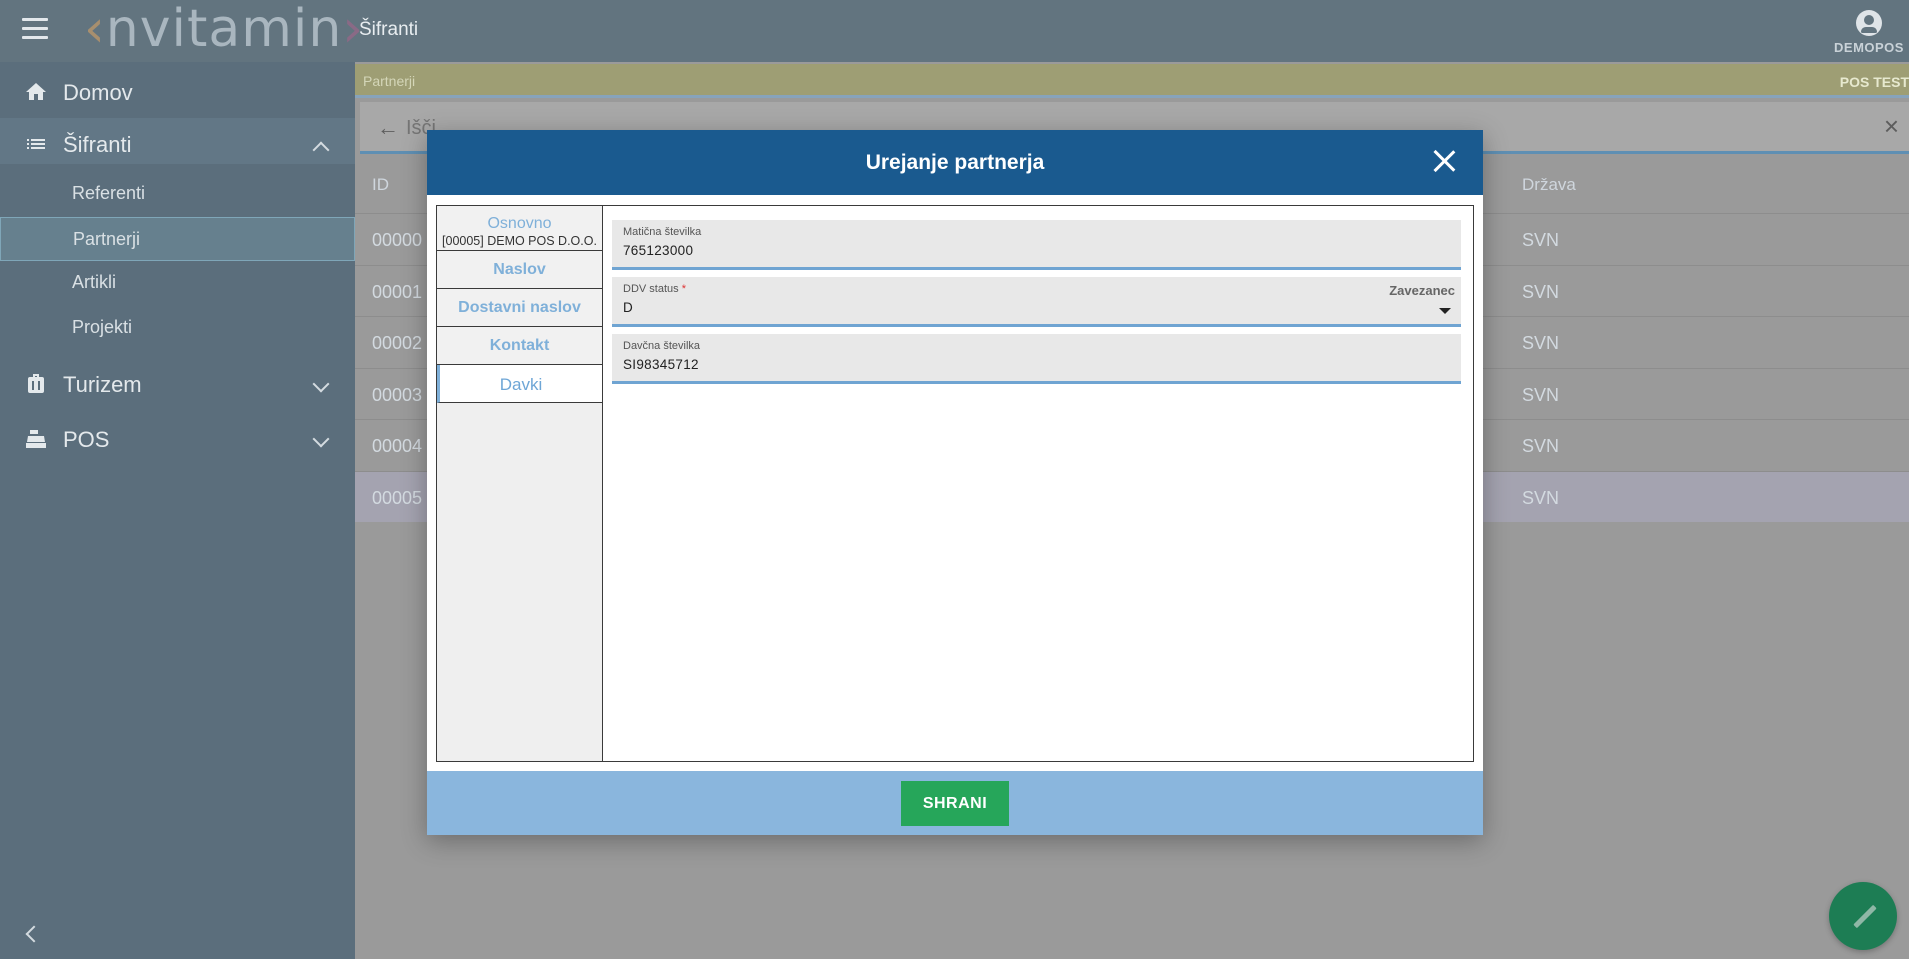 The height and width of the screenshot is (959, 1909). Describe the element at coordinates (662, 232) in the screenshot. I see `field-label: Matična številka` at that location.